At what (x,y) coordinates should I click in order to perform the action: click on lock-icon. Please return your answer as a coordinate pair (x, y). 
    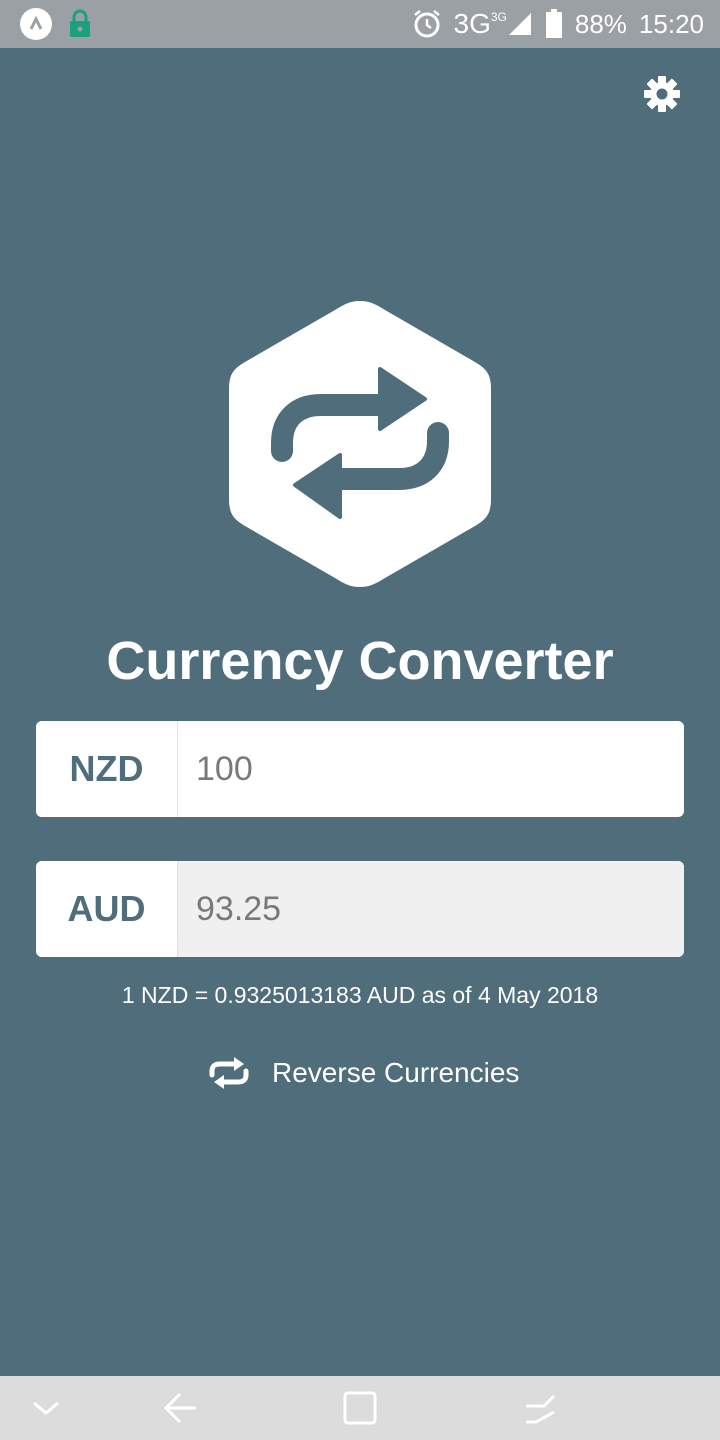
    Looking at the image, I should click on (80, 23).